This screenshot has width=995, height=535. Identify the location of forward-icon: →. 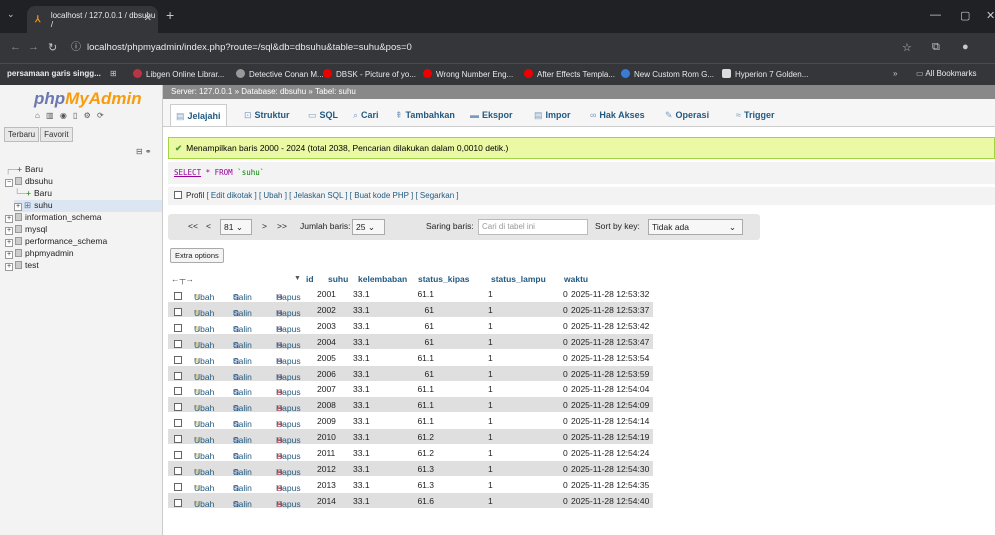
(33, 47).